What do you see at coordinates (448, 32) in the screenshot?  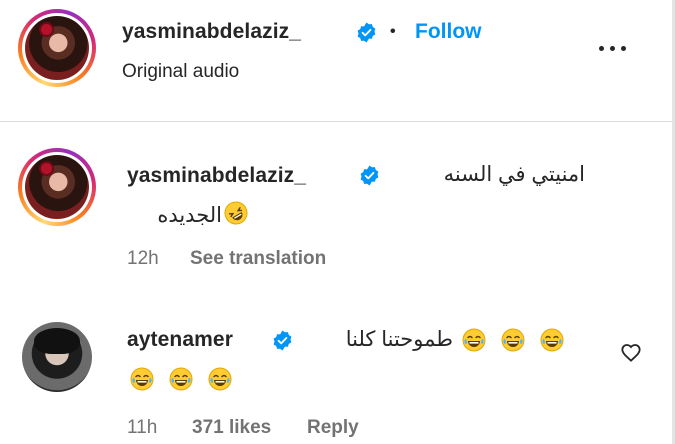 I see `follow-button: Follow` at bounding box center [448, 32].